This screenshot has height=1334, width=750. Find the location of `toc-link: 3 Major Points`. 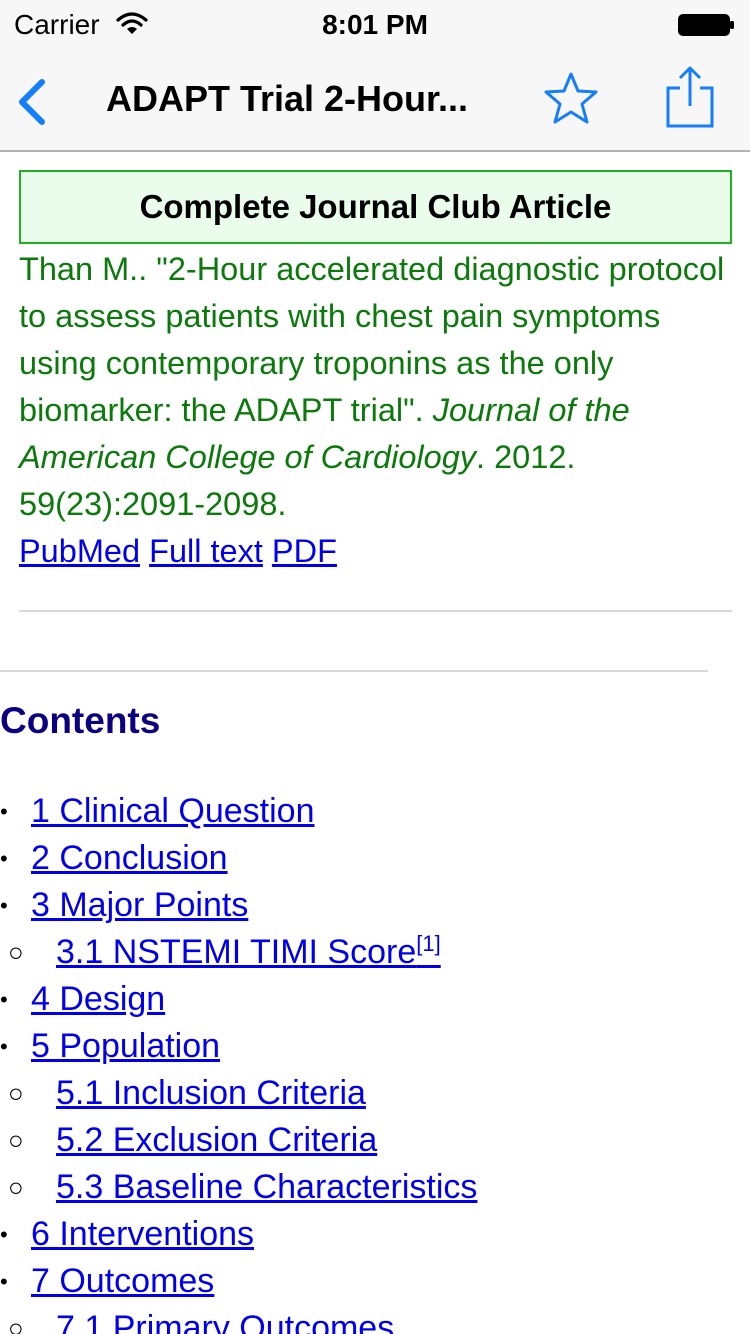

toc-link: 3 Major Points is located at coordinates (139, 905).